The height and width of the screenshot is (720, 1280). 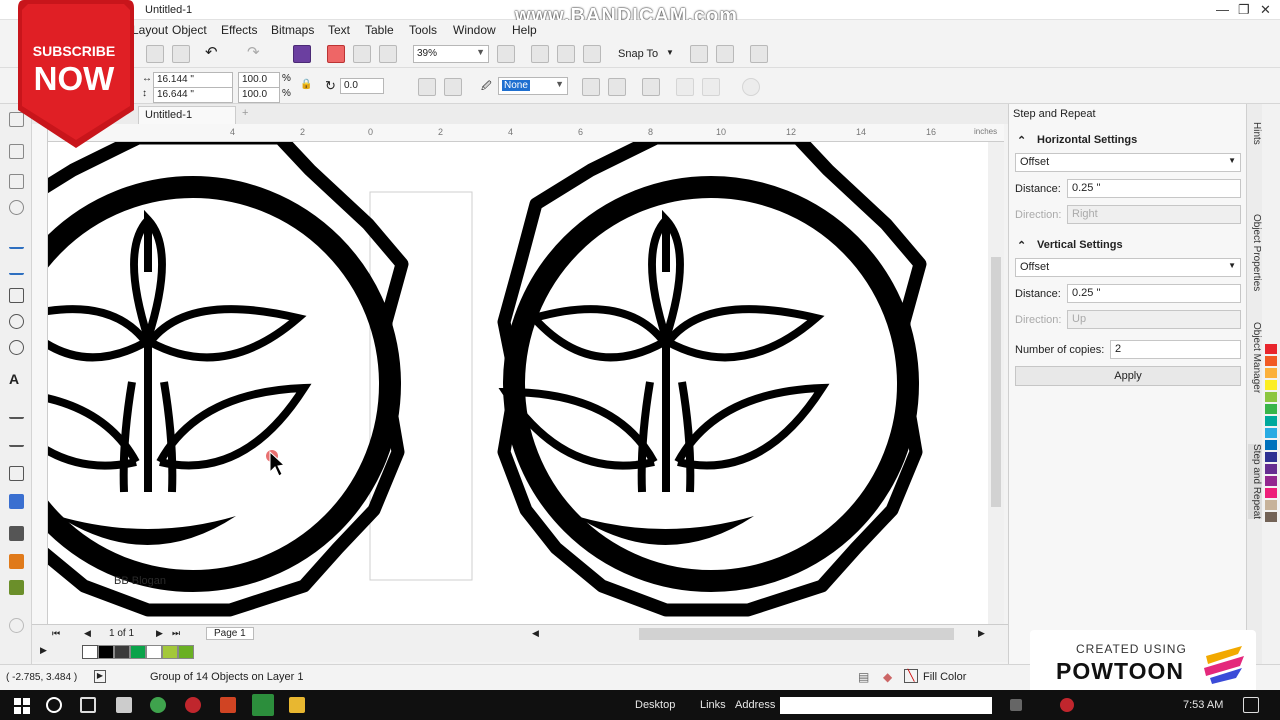 What do you see at coordinates (533, 86) in the screenshot?
I see `outline-width-combo: None ▼` at bounding box center [533, 86].